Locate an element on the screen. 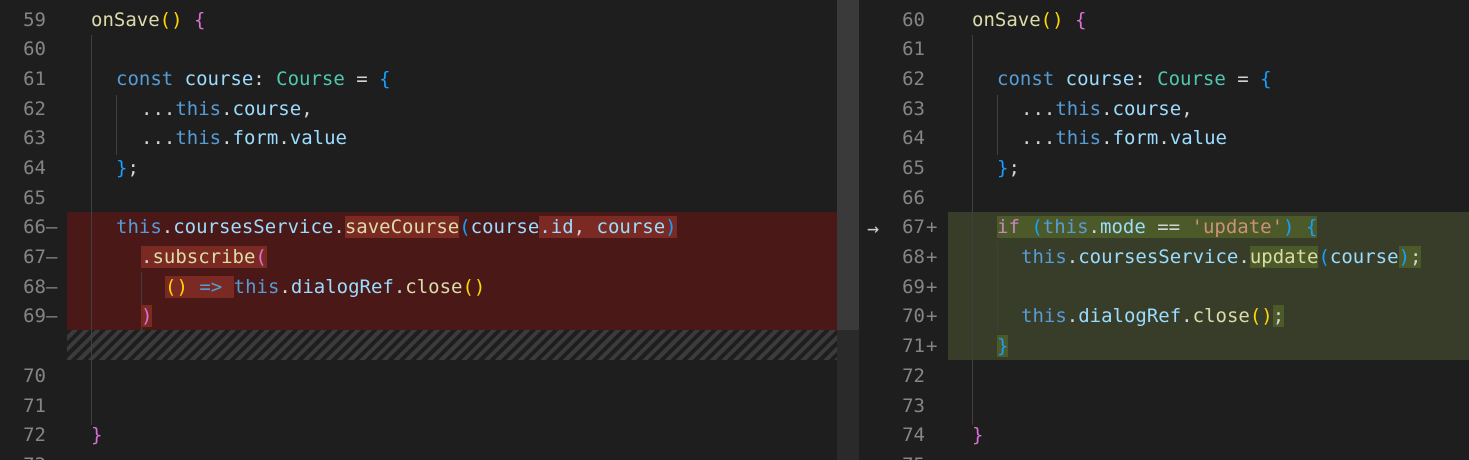 Image resolution: width=1469 pixels, height=460 pixels. line-number: 67 is located at coordinates (34, 257).